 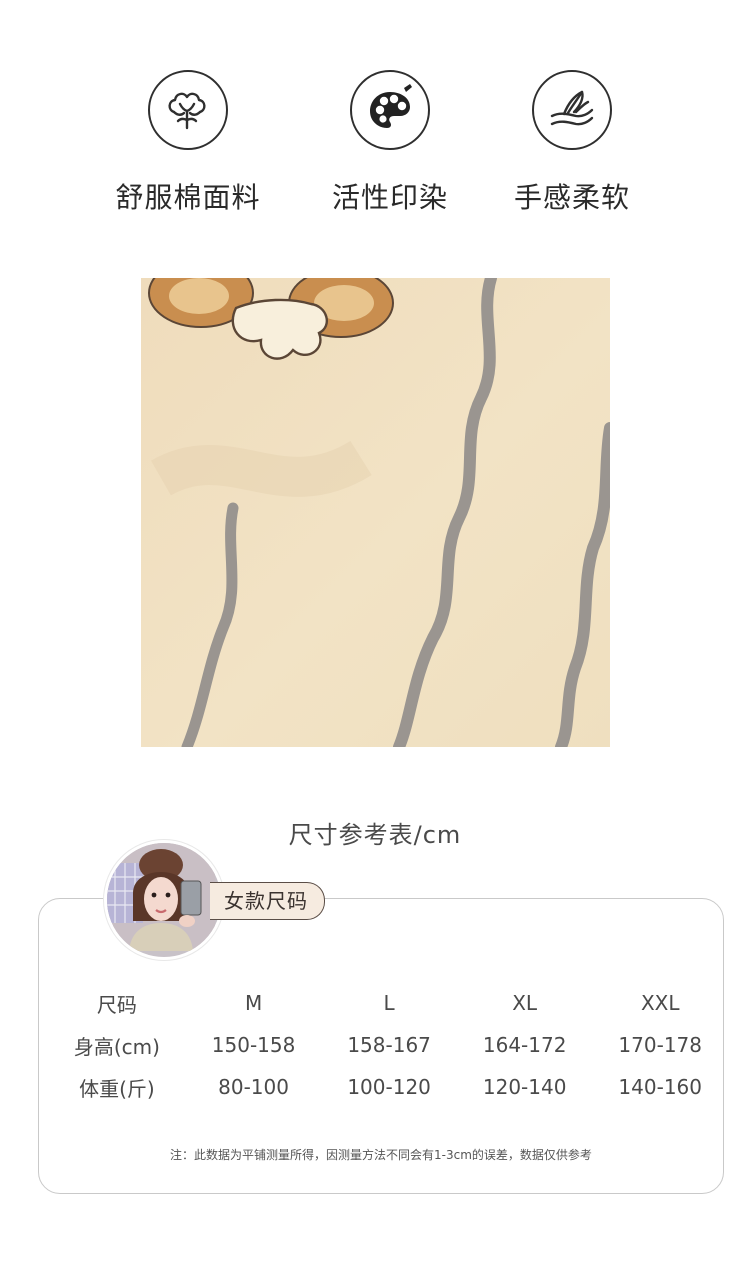 I want to click on table-cell: 身高(cm), so click(x=116, y=1046).